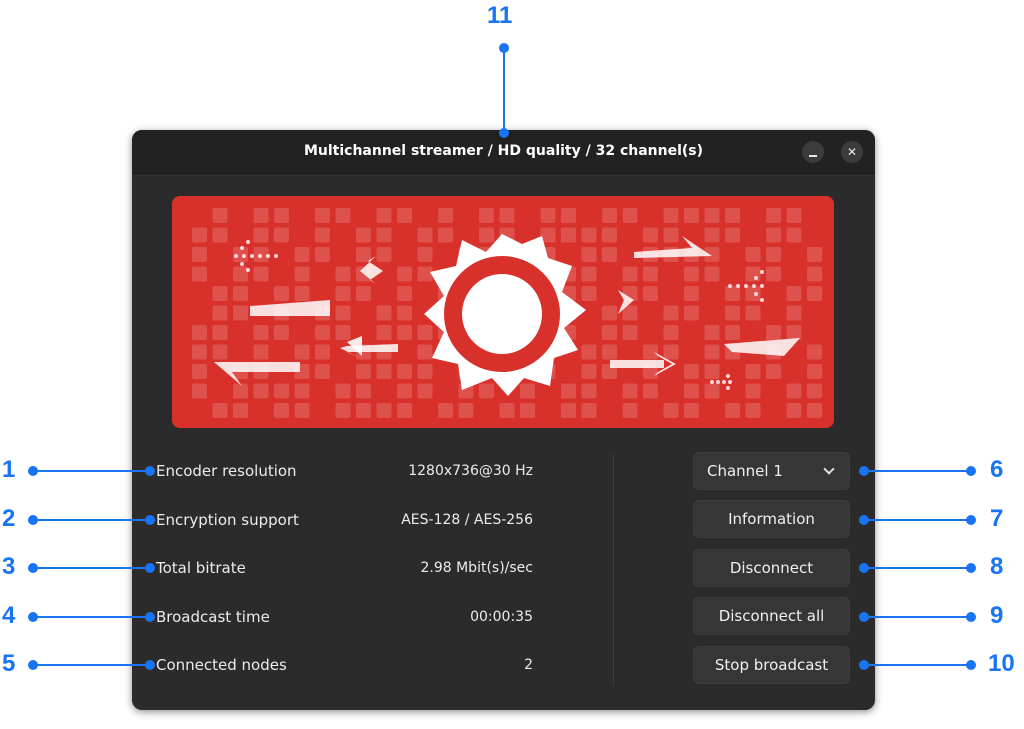 Image resolution: width=1024 pixels, height=729 pixels. I want to click on callout-dot-11b, so click(504, 133).